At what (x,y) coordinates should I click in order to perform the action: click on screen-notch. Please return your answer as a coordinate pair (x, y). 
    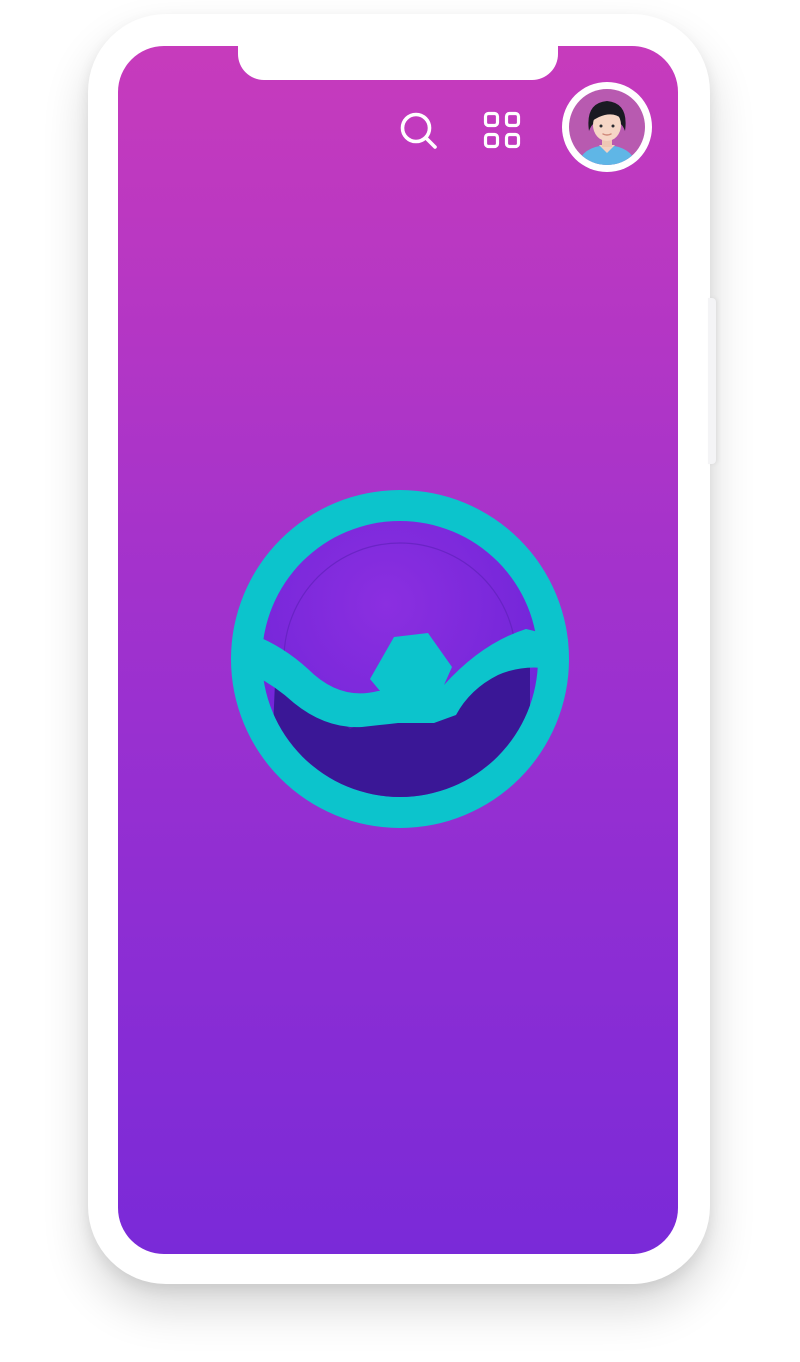
    Looking at the image, I should click on (398, 63).